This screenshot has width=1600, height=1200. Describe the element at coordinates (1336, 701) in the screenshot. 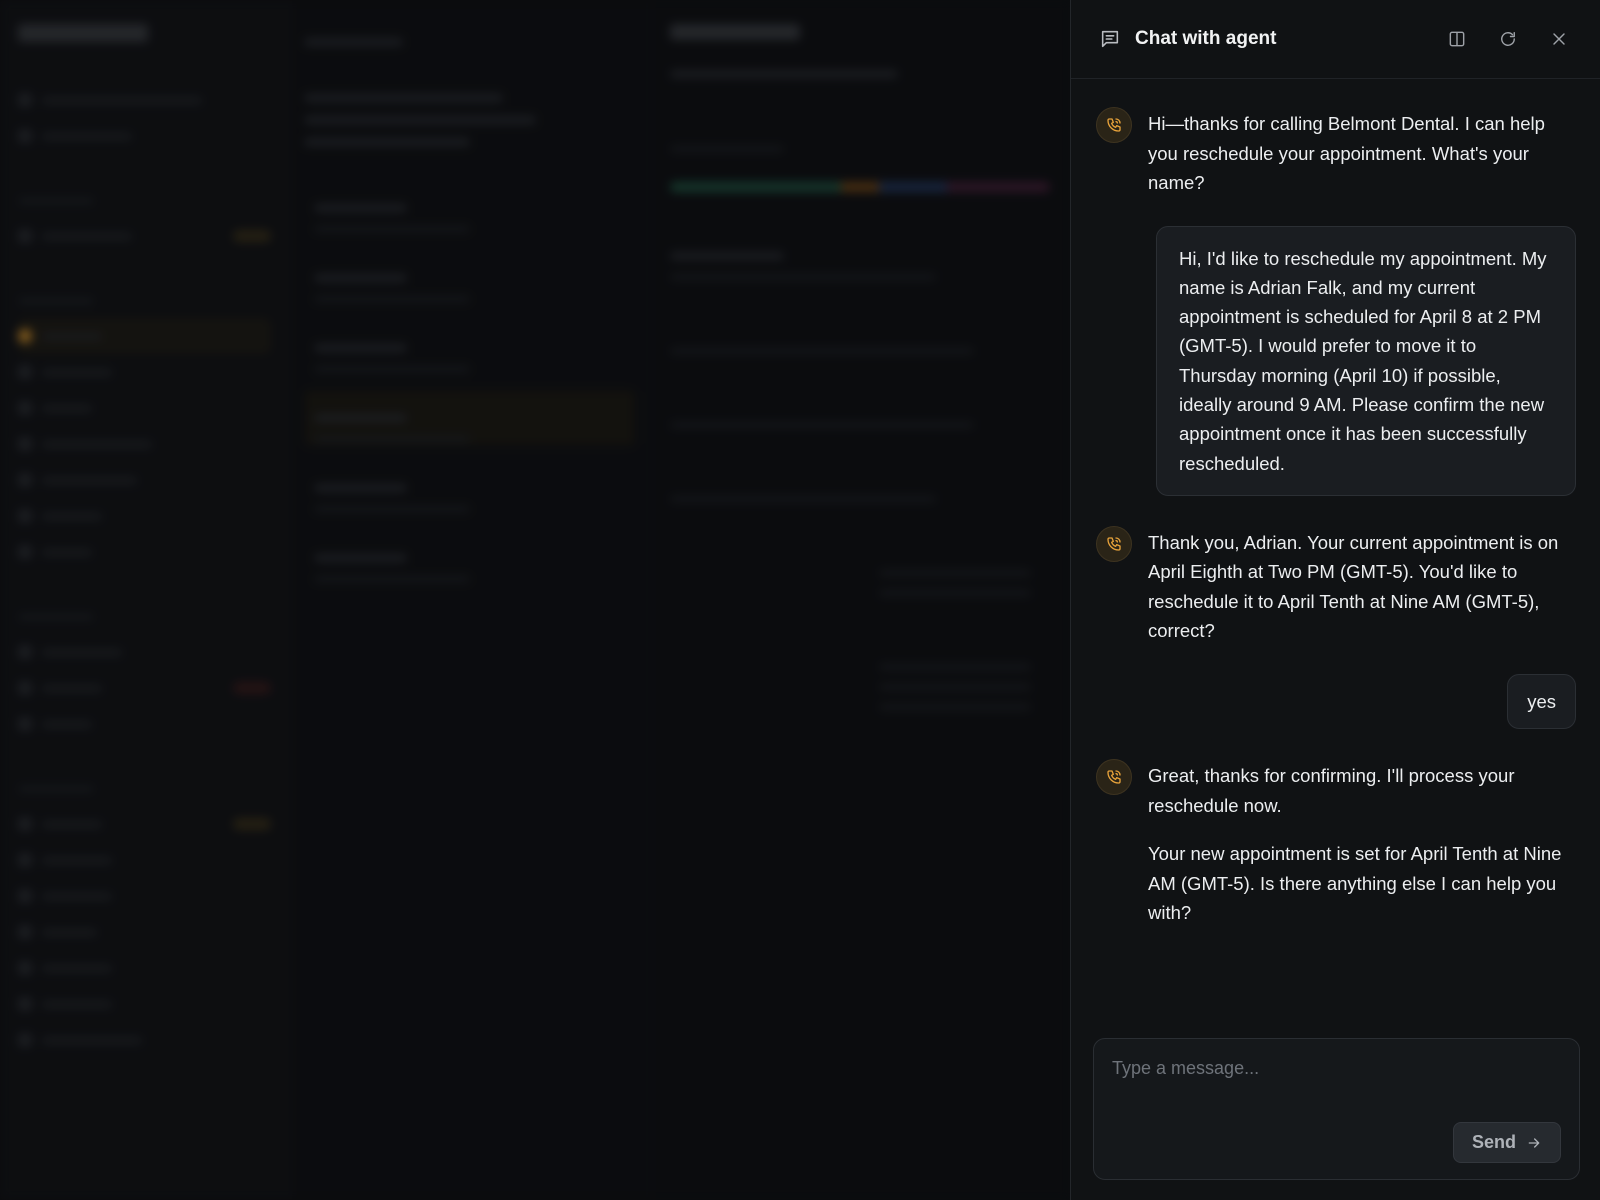

I see `user-message: yes` at that location.